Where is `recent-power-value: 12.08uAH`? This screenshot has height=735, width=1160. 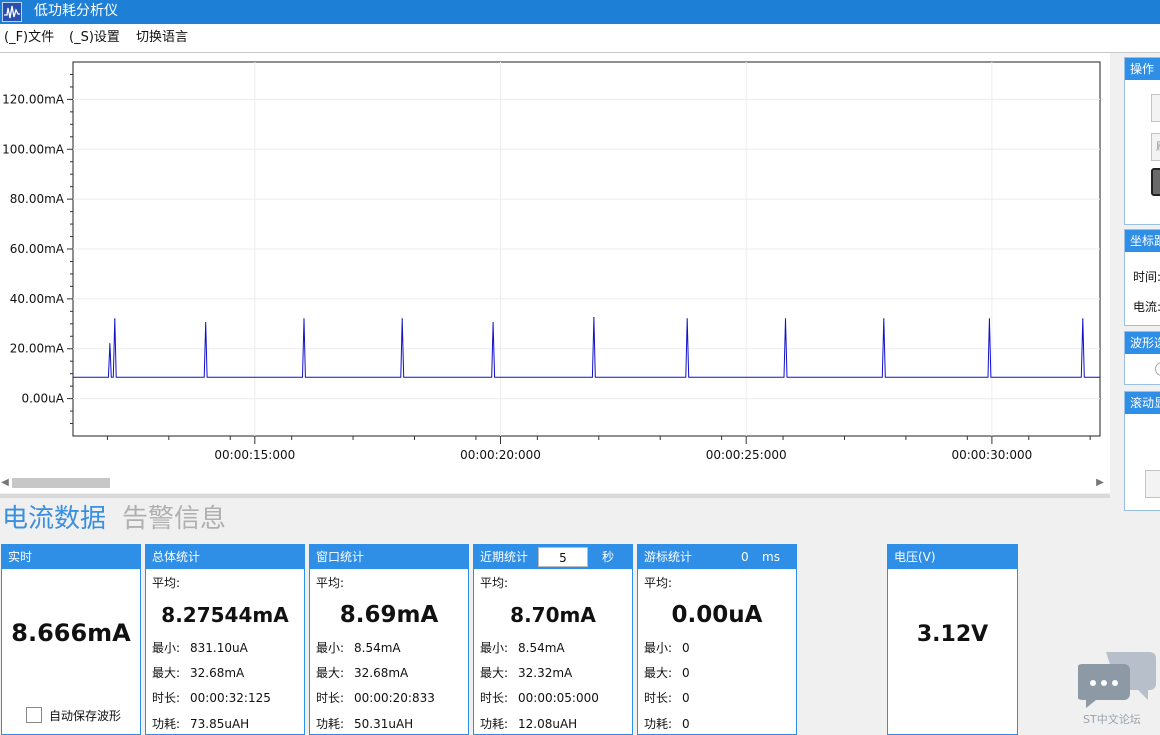 recent-power-value: 12.08uAH is located at coordinates (548, 724).